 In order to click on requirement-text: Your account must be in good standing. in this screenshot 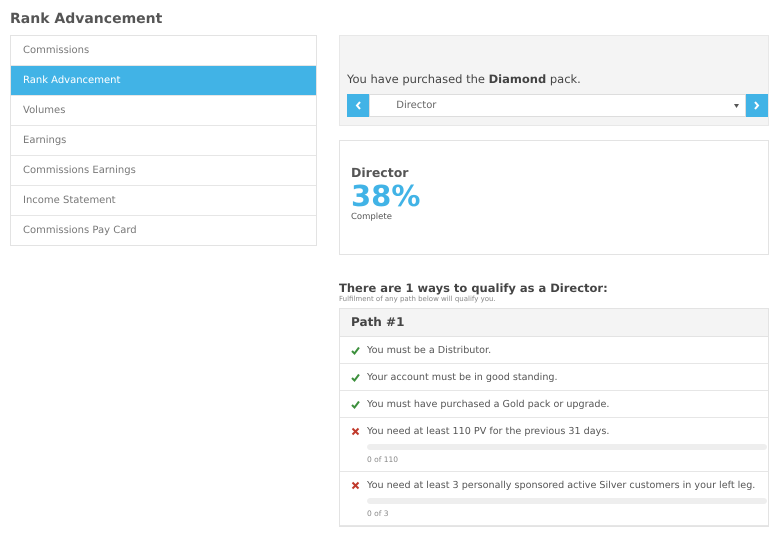, I will do `click(462, 377)`.